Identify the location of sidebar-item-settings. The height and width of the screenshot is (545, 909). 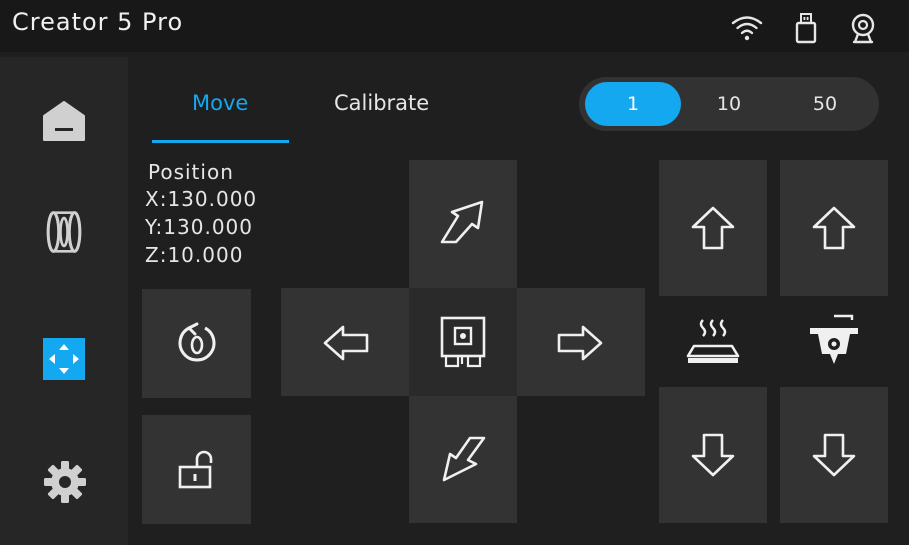
(64, 484).